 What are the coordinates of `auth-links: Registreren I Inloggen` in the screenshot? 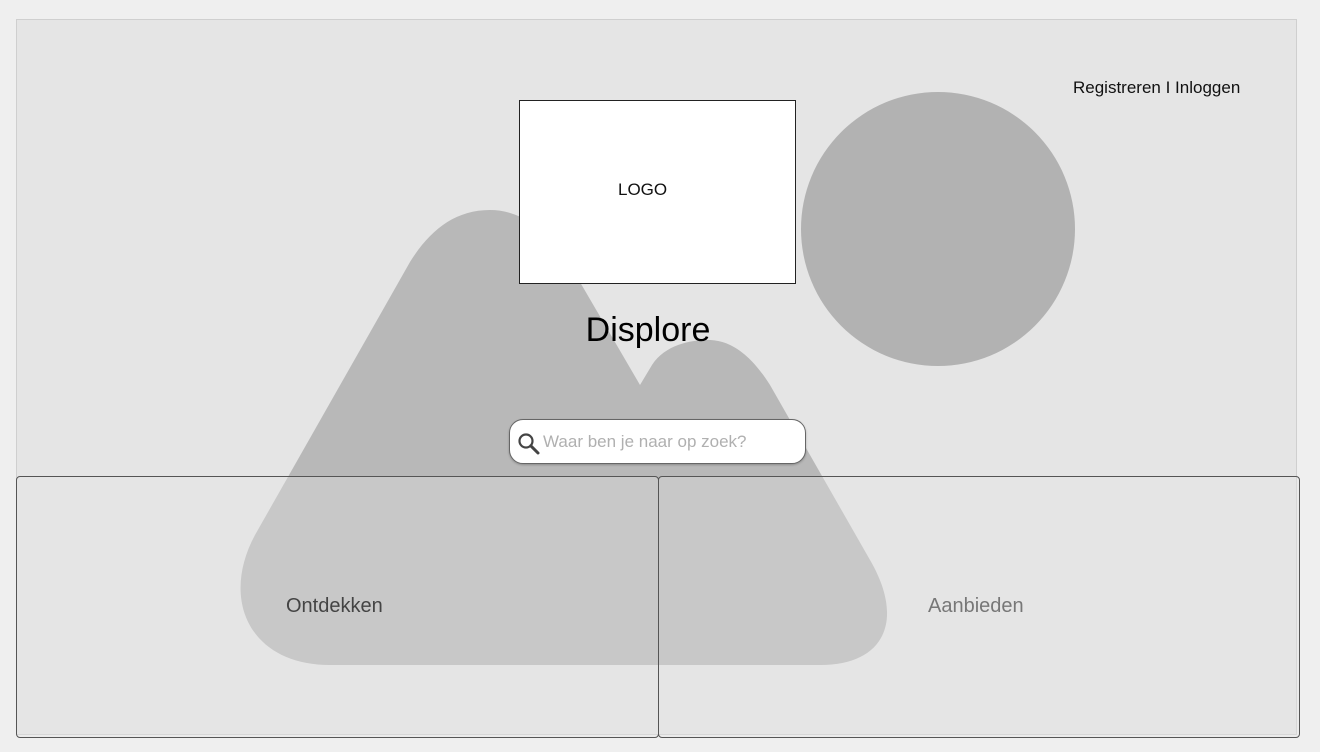 It's located at (1156, 88).